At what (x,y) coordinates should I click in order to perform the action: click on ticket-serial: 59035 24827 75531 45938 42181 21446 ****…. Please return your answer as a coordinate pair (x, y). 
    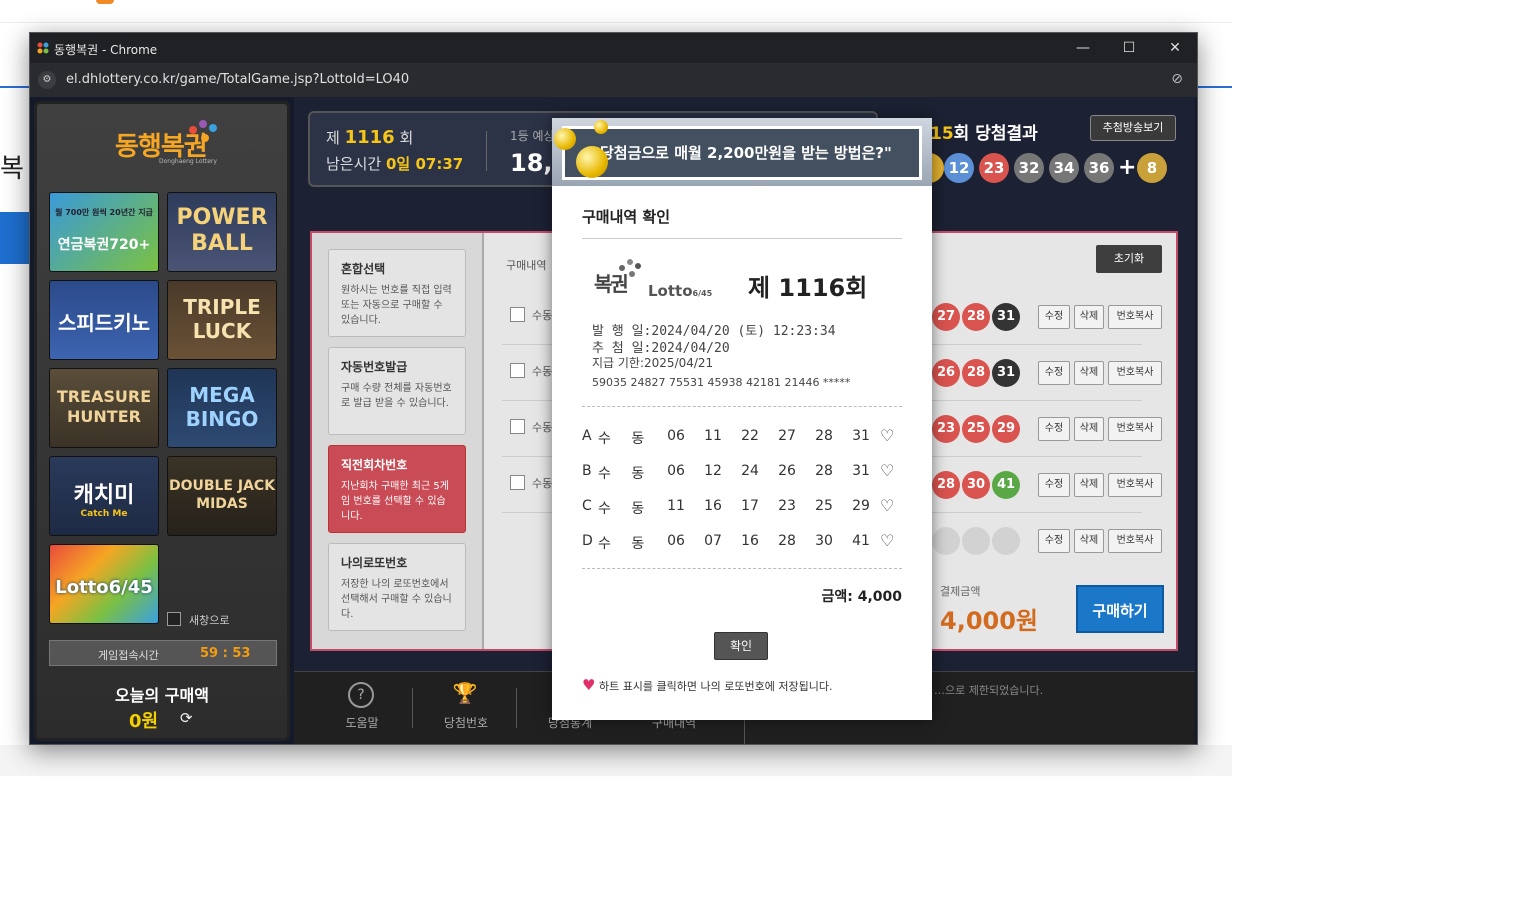
    Looking at the image, I should click on (721, 382).